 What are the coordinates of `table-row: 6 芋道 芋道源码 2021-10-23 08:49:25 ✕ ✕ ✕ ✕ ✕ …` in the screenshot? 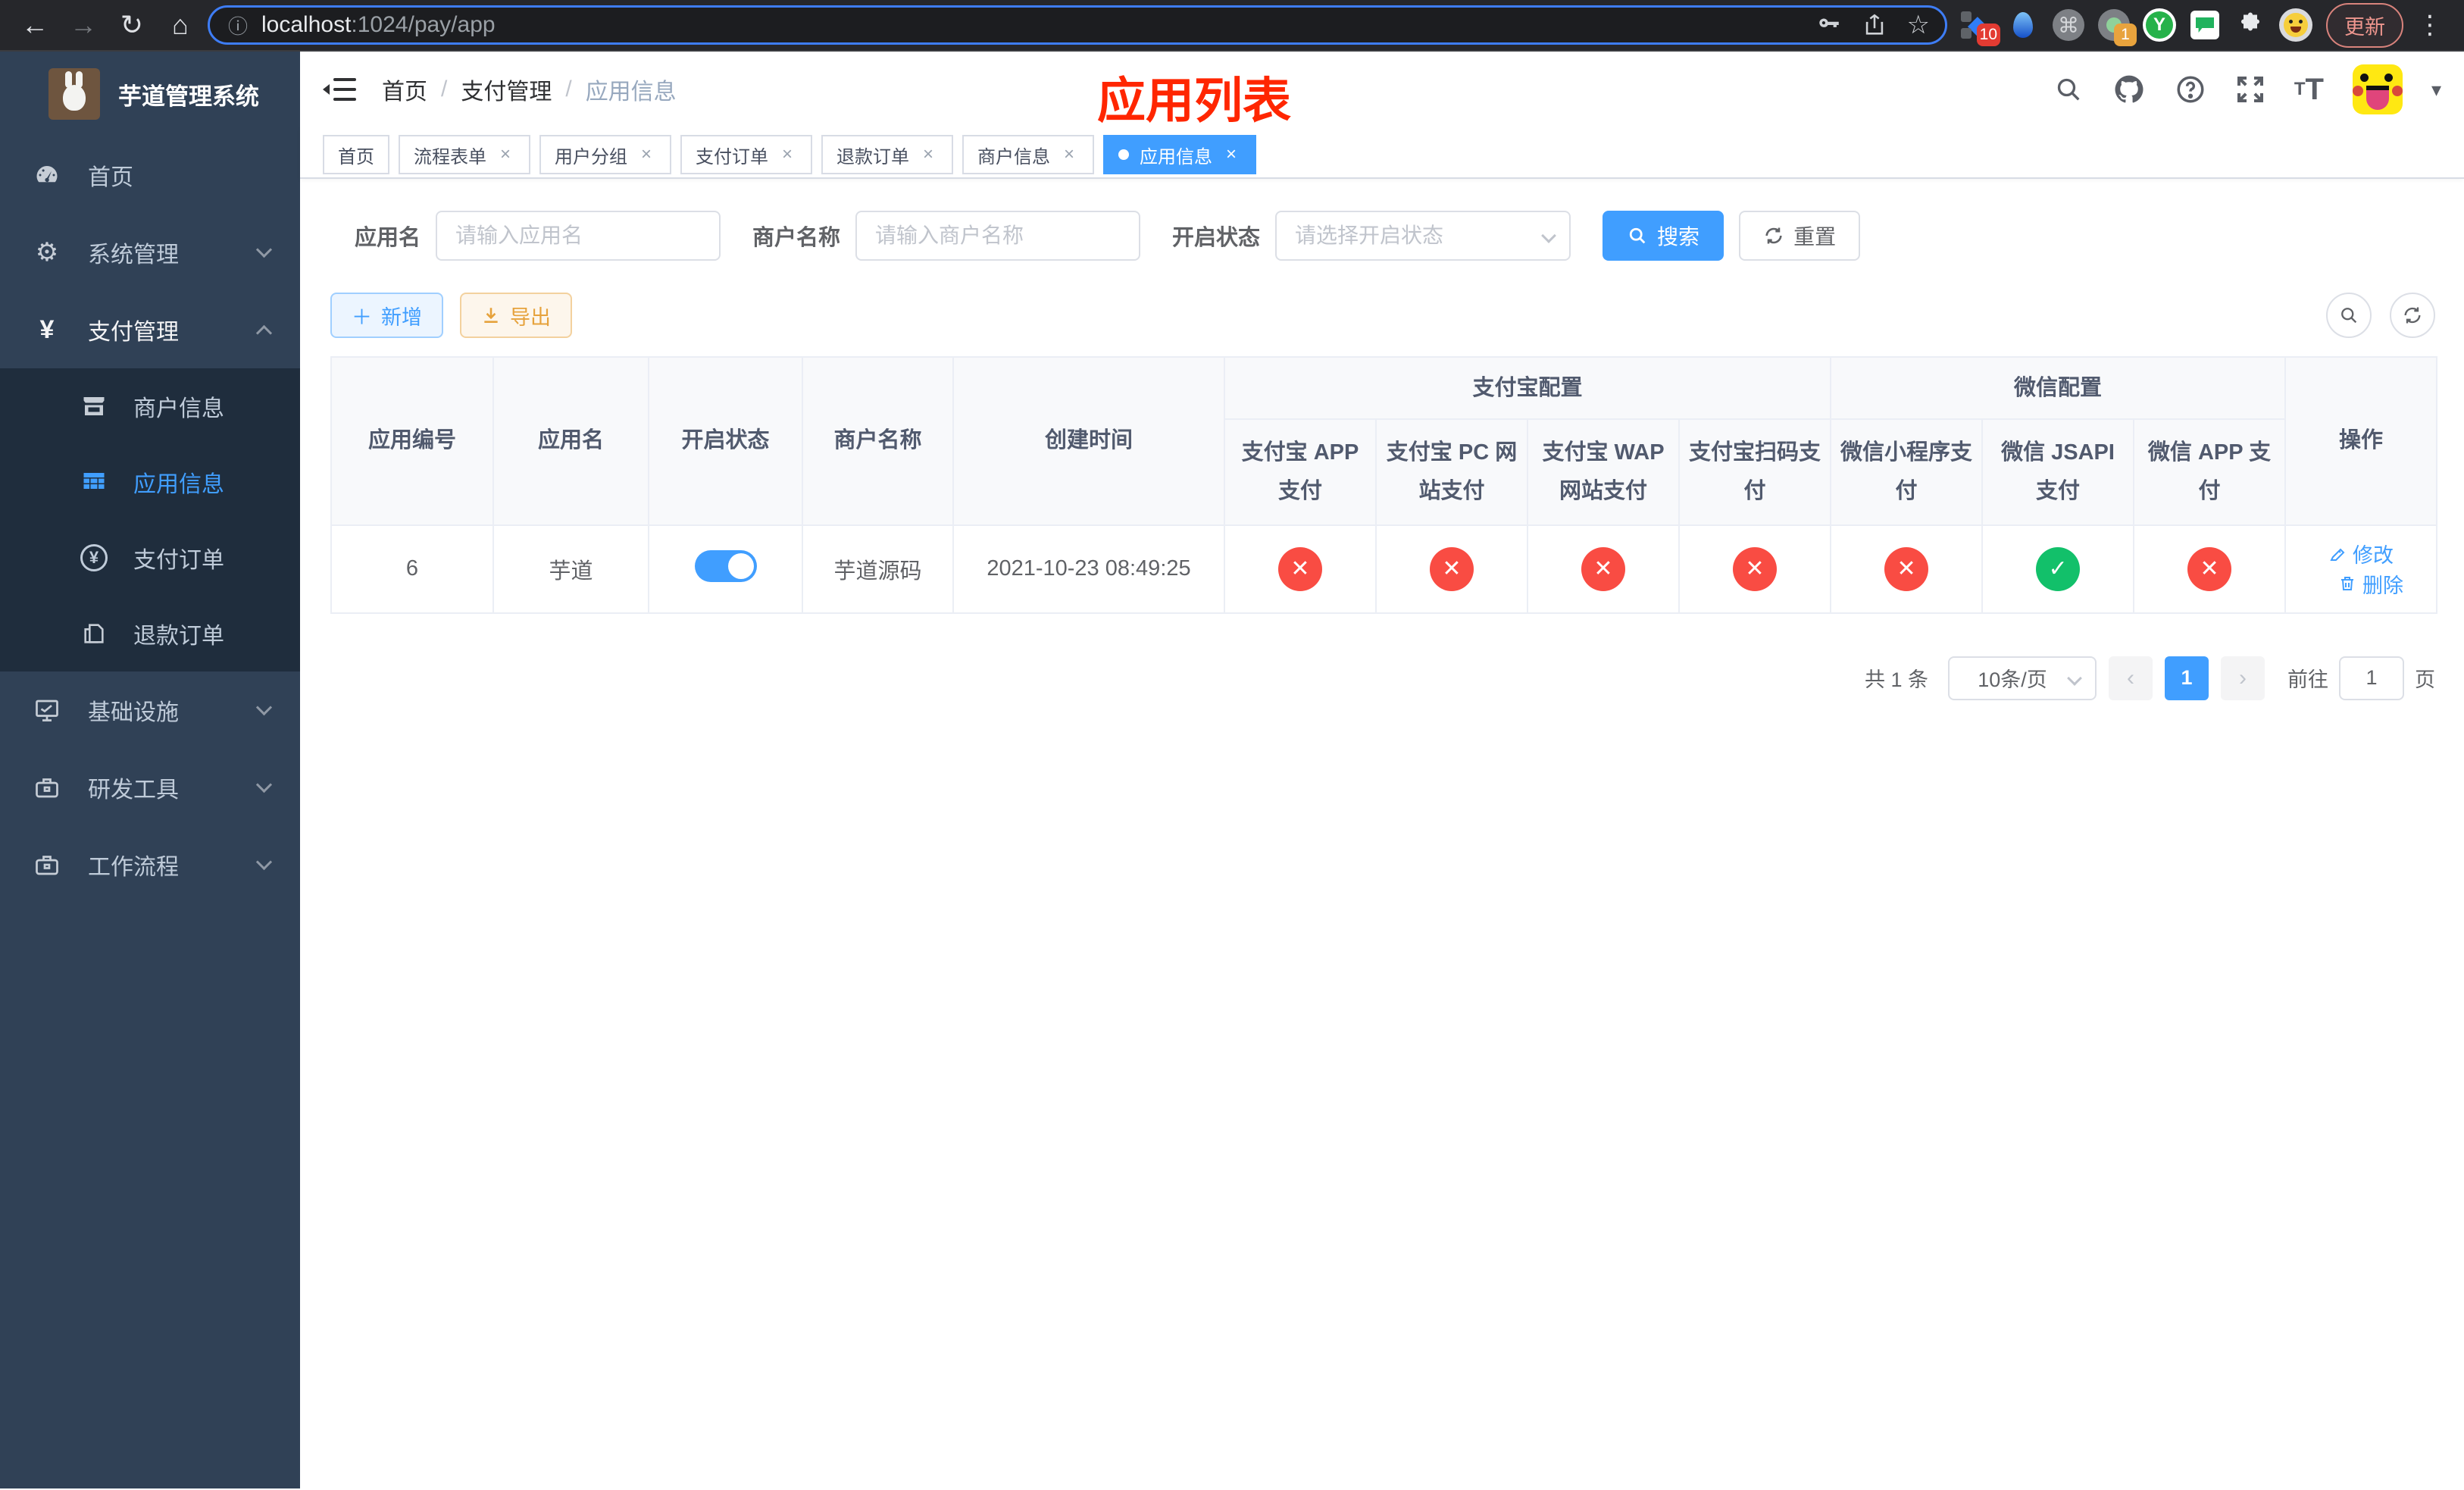 It's located at (1384, 569).